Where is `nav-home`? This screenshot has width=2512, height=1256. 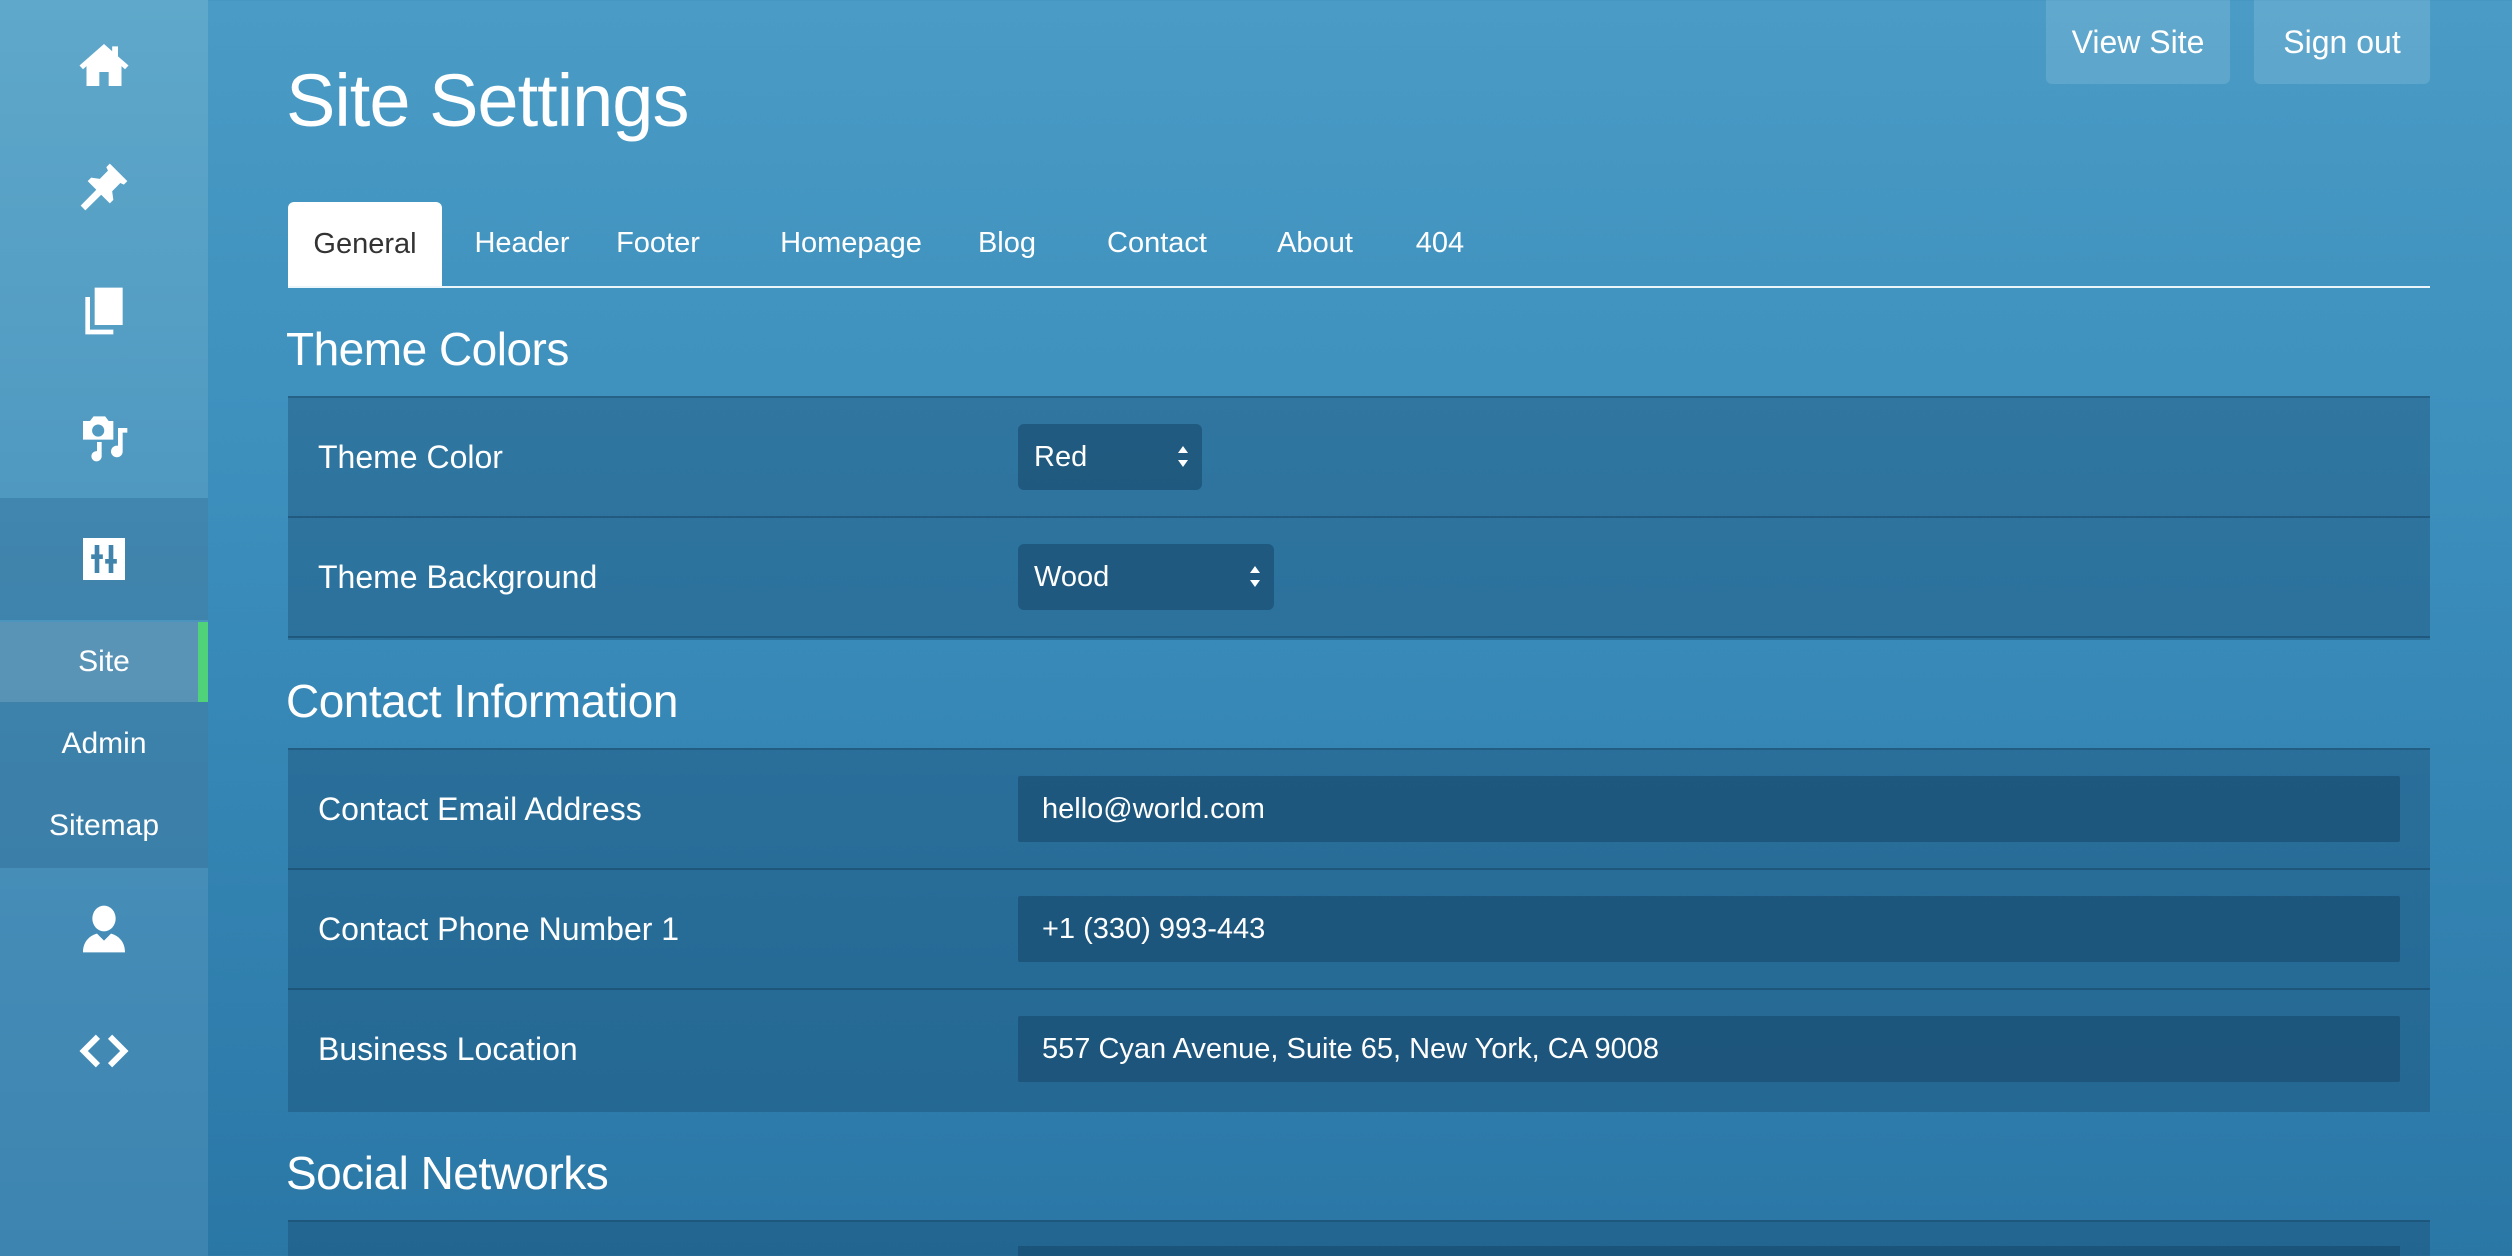
nav-home is located at coordinates (104, 65).